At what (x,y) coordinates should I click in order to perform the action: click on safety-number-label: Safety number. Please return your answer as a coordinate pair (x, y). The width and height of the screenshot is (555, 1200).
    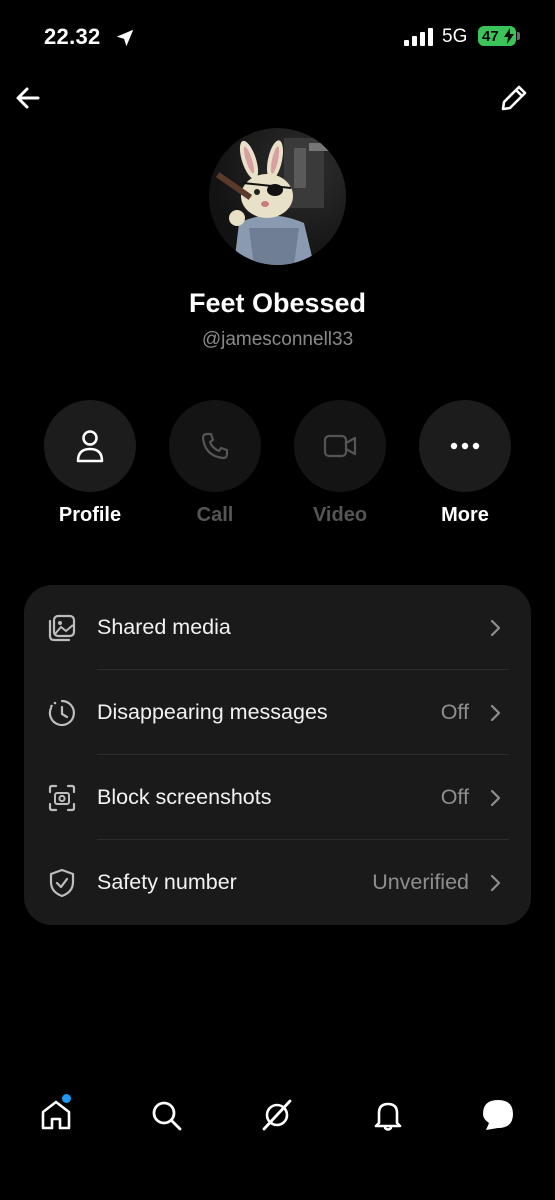
    Looking at the image, I should click on (167, 882).